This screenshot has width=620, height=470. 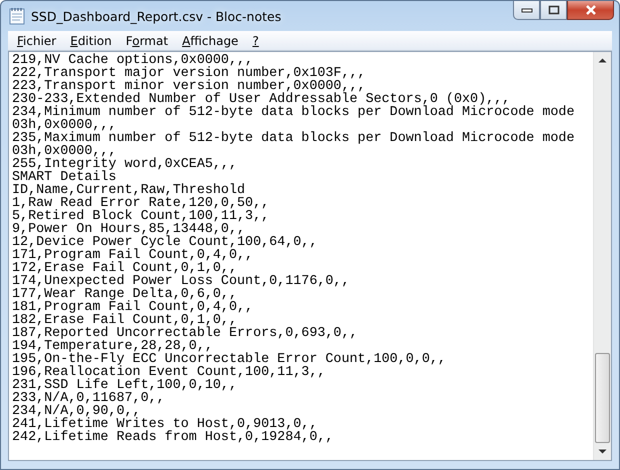 What do you see at coordinates (89, 398) in the screenshot?
I see `text-line: 233,N/A,0,11687,0,,` at bounding box center [89, 398].